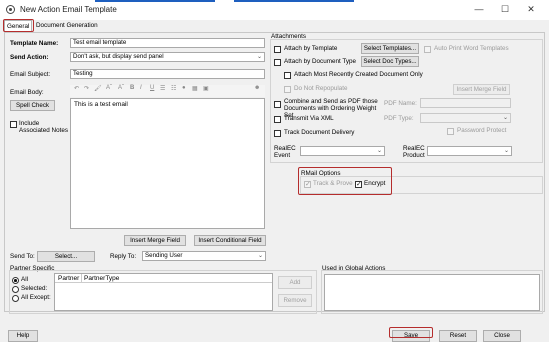  I want to click on do-not-repopulate-label: Do Not Repopulate, so click(321, 88).